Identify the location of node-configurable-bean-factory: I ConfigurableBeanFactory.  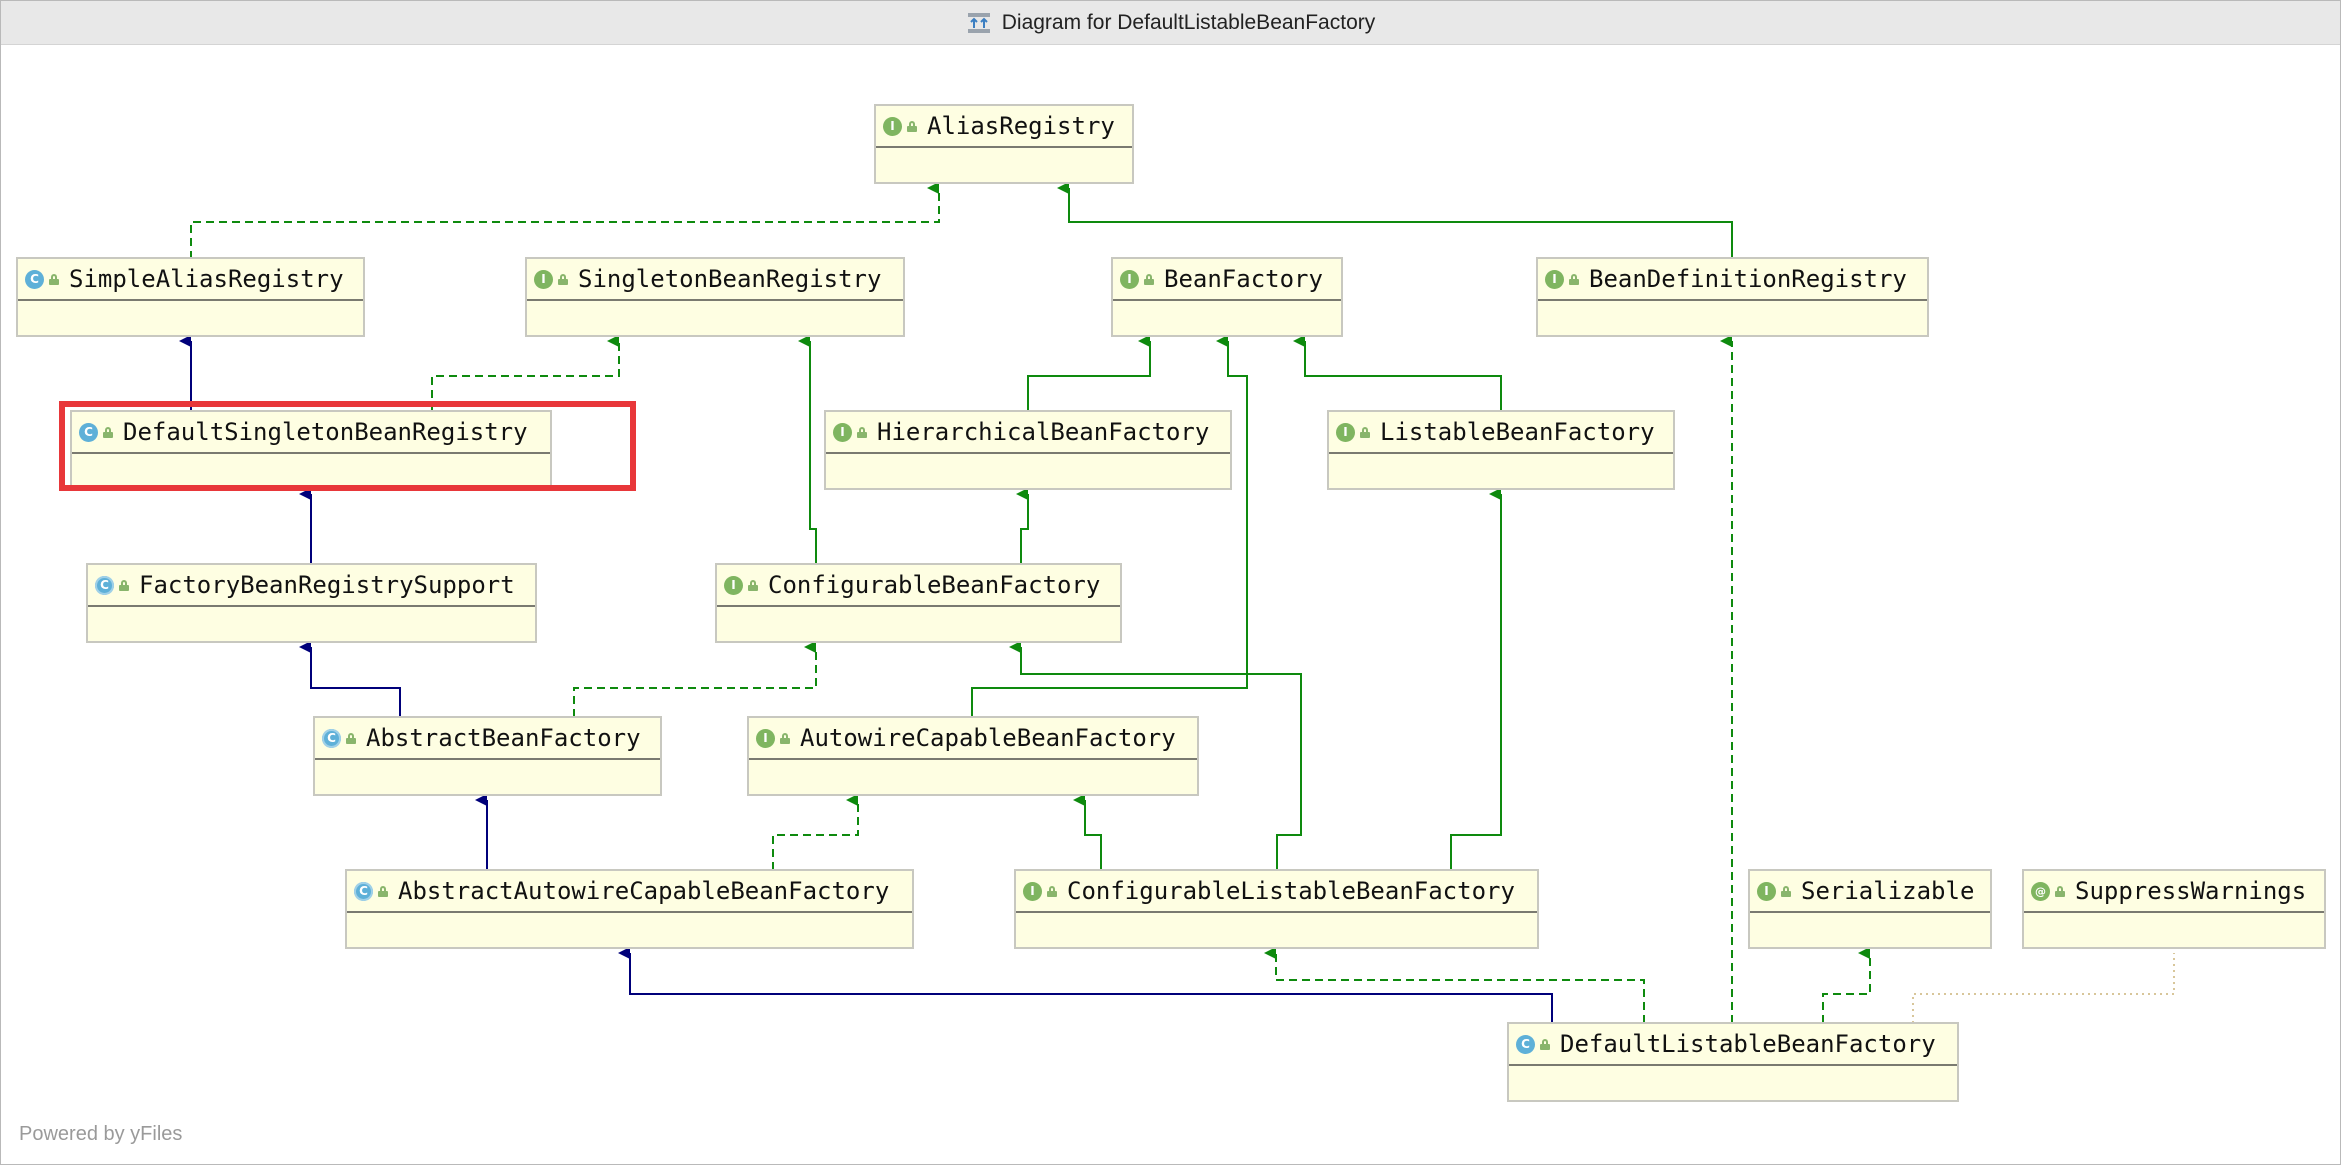
(918, 603).